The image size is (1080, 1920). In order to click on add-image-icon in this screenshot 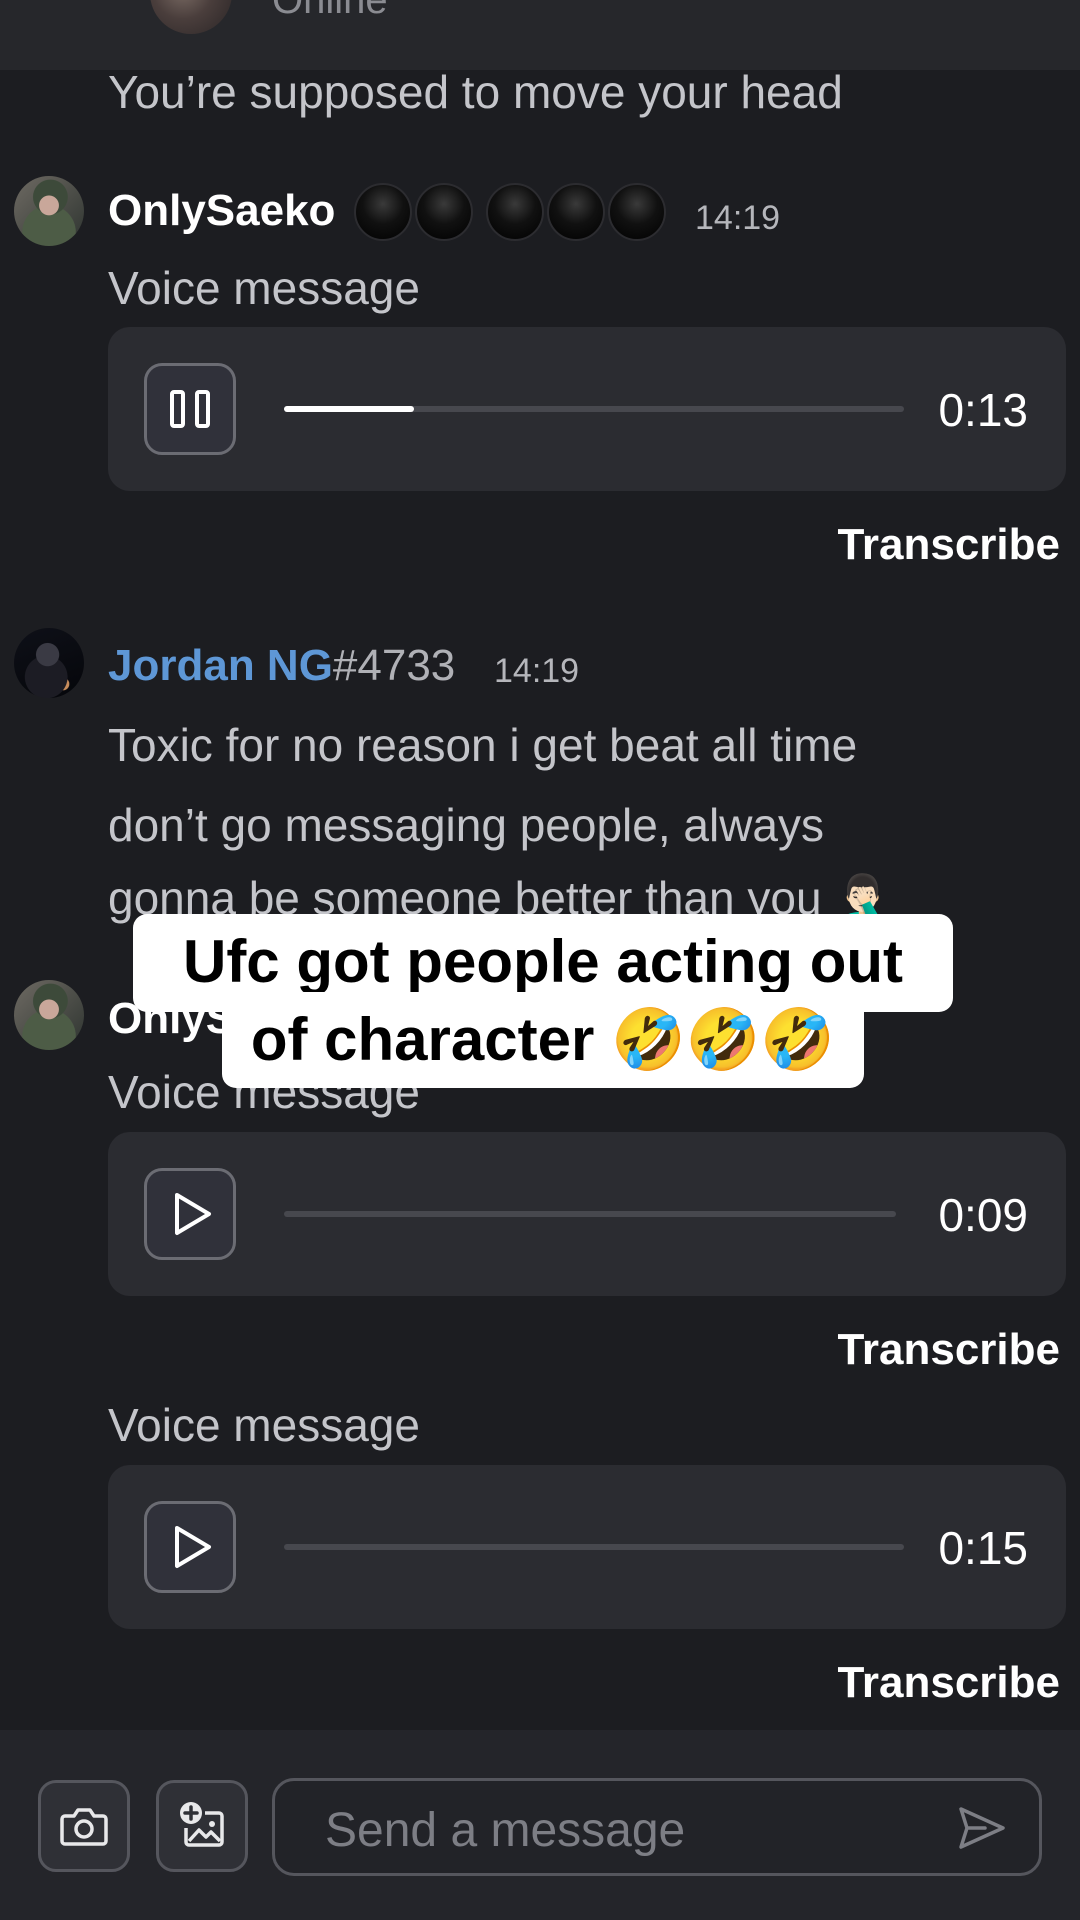, I will do `click(202, 1824)`.